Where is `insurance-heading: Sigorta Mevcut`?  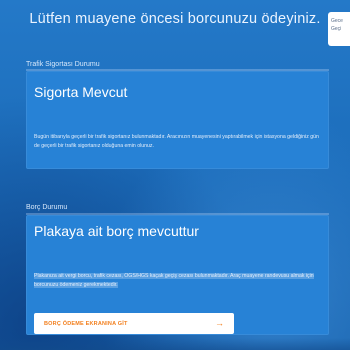
insurance-heading: Sigorta Mevcut is located at coordinates (81, 92).